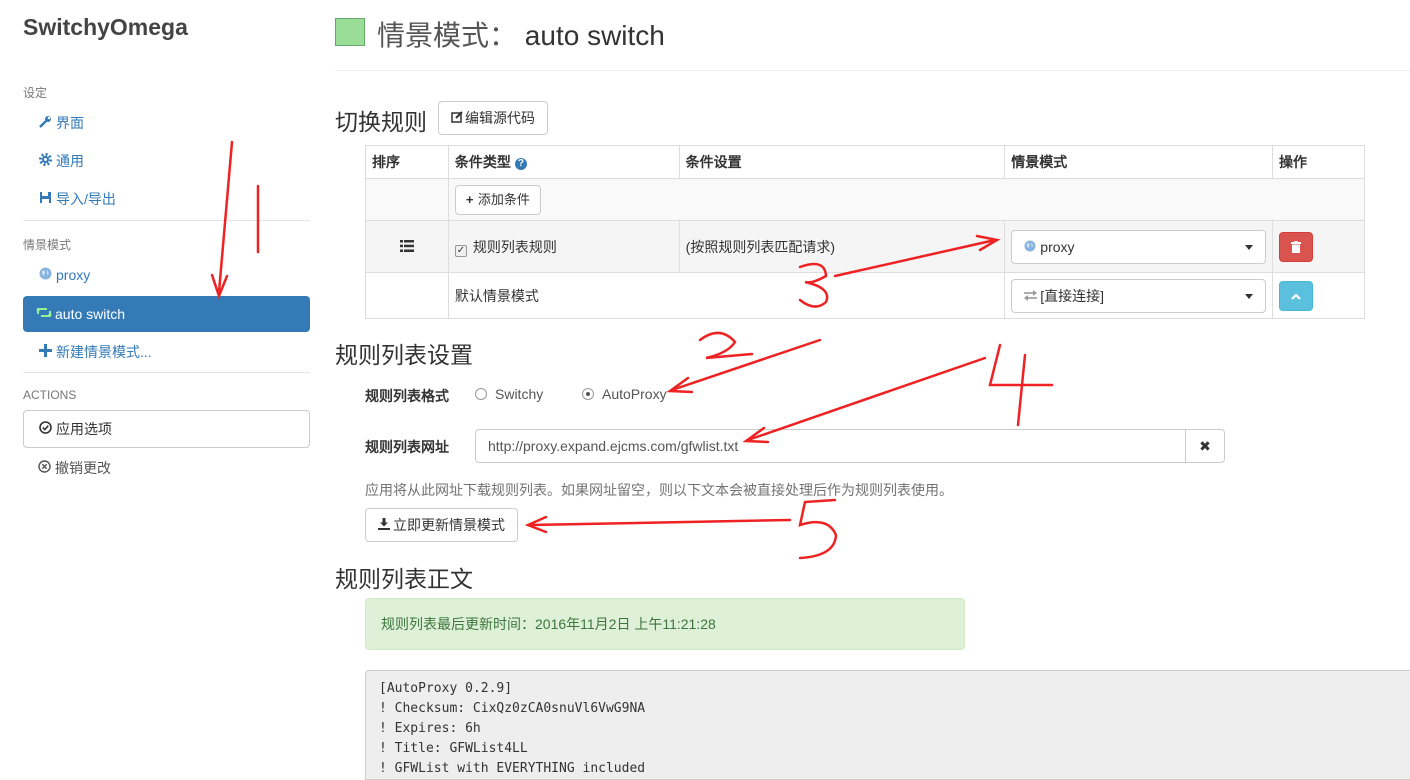  What do you see at coordinates (90, 314) in the screenshot?
I see `sidebar-item-label: auto switch` at bounding box center [90, 314].